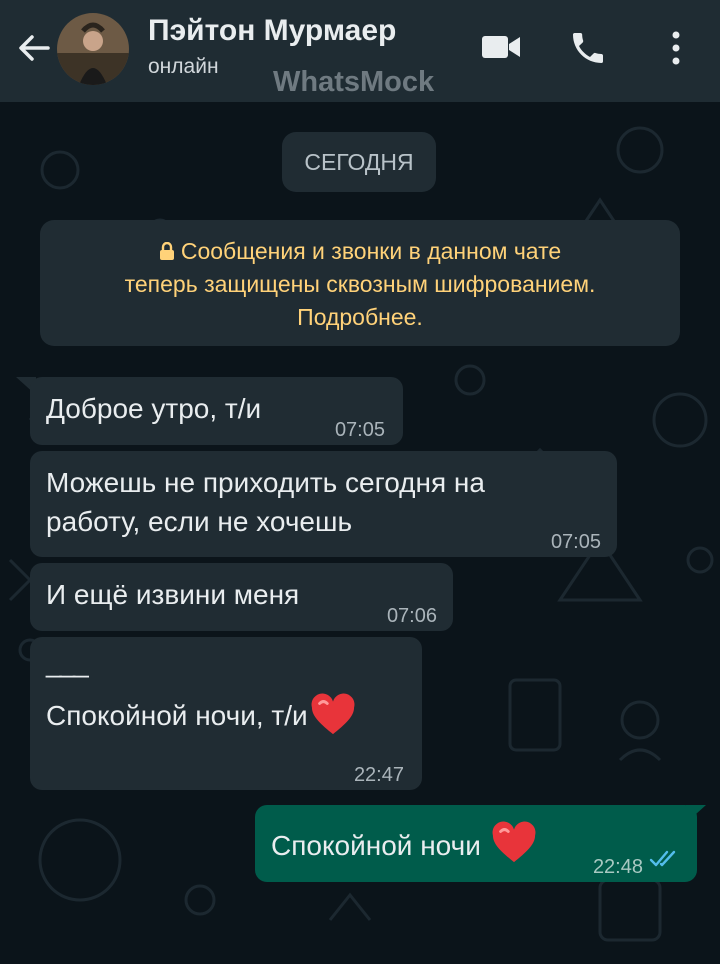 This screenshot has height=964, width=720. What do you see at coordinates (34, 48) in the screenshot?
I see `back-arrow-icon` at bounding box center [34, 48].